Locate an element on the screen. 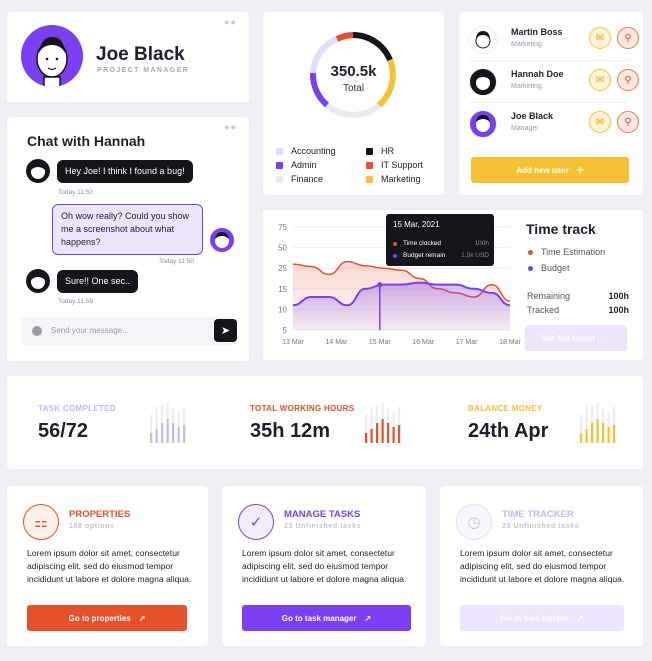 The height and width of the screenshot is (661, 652). go-to-time-tracker-button: Go to time tracker ↗ is located at coordinates (542, 618).